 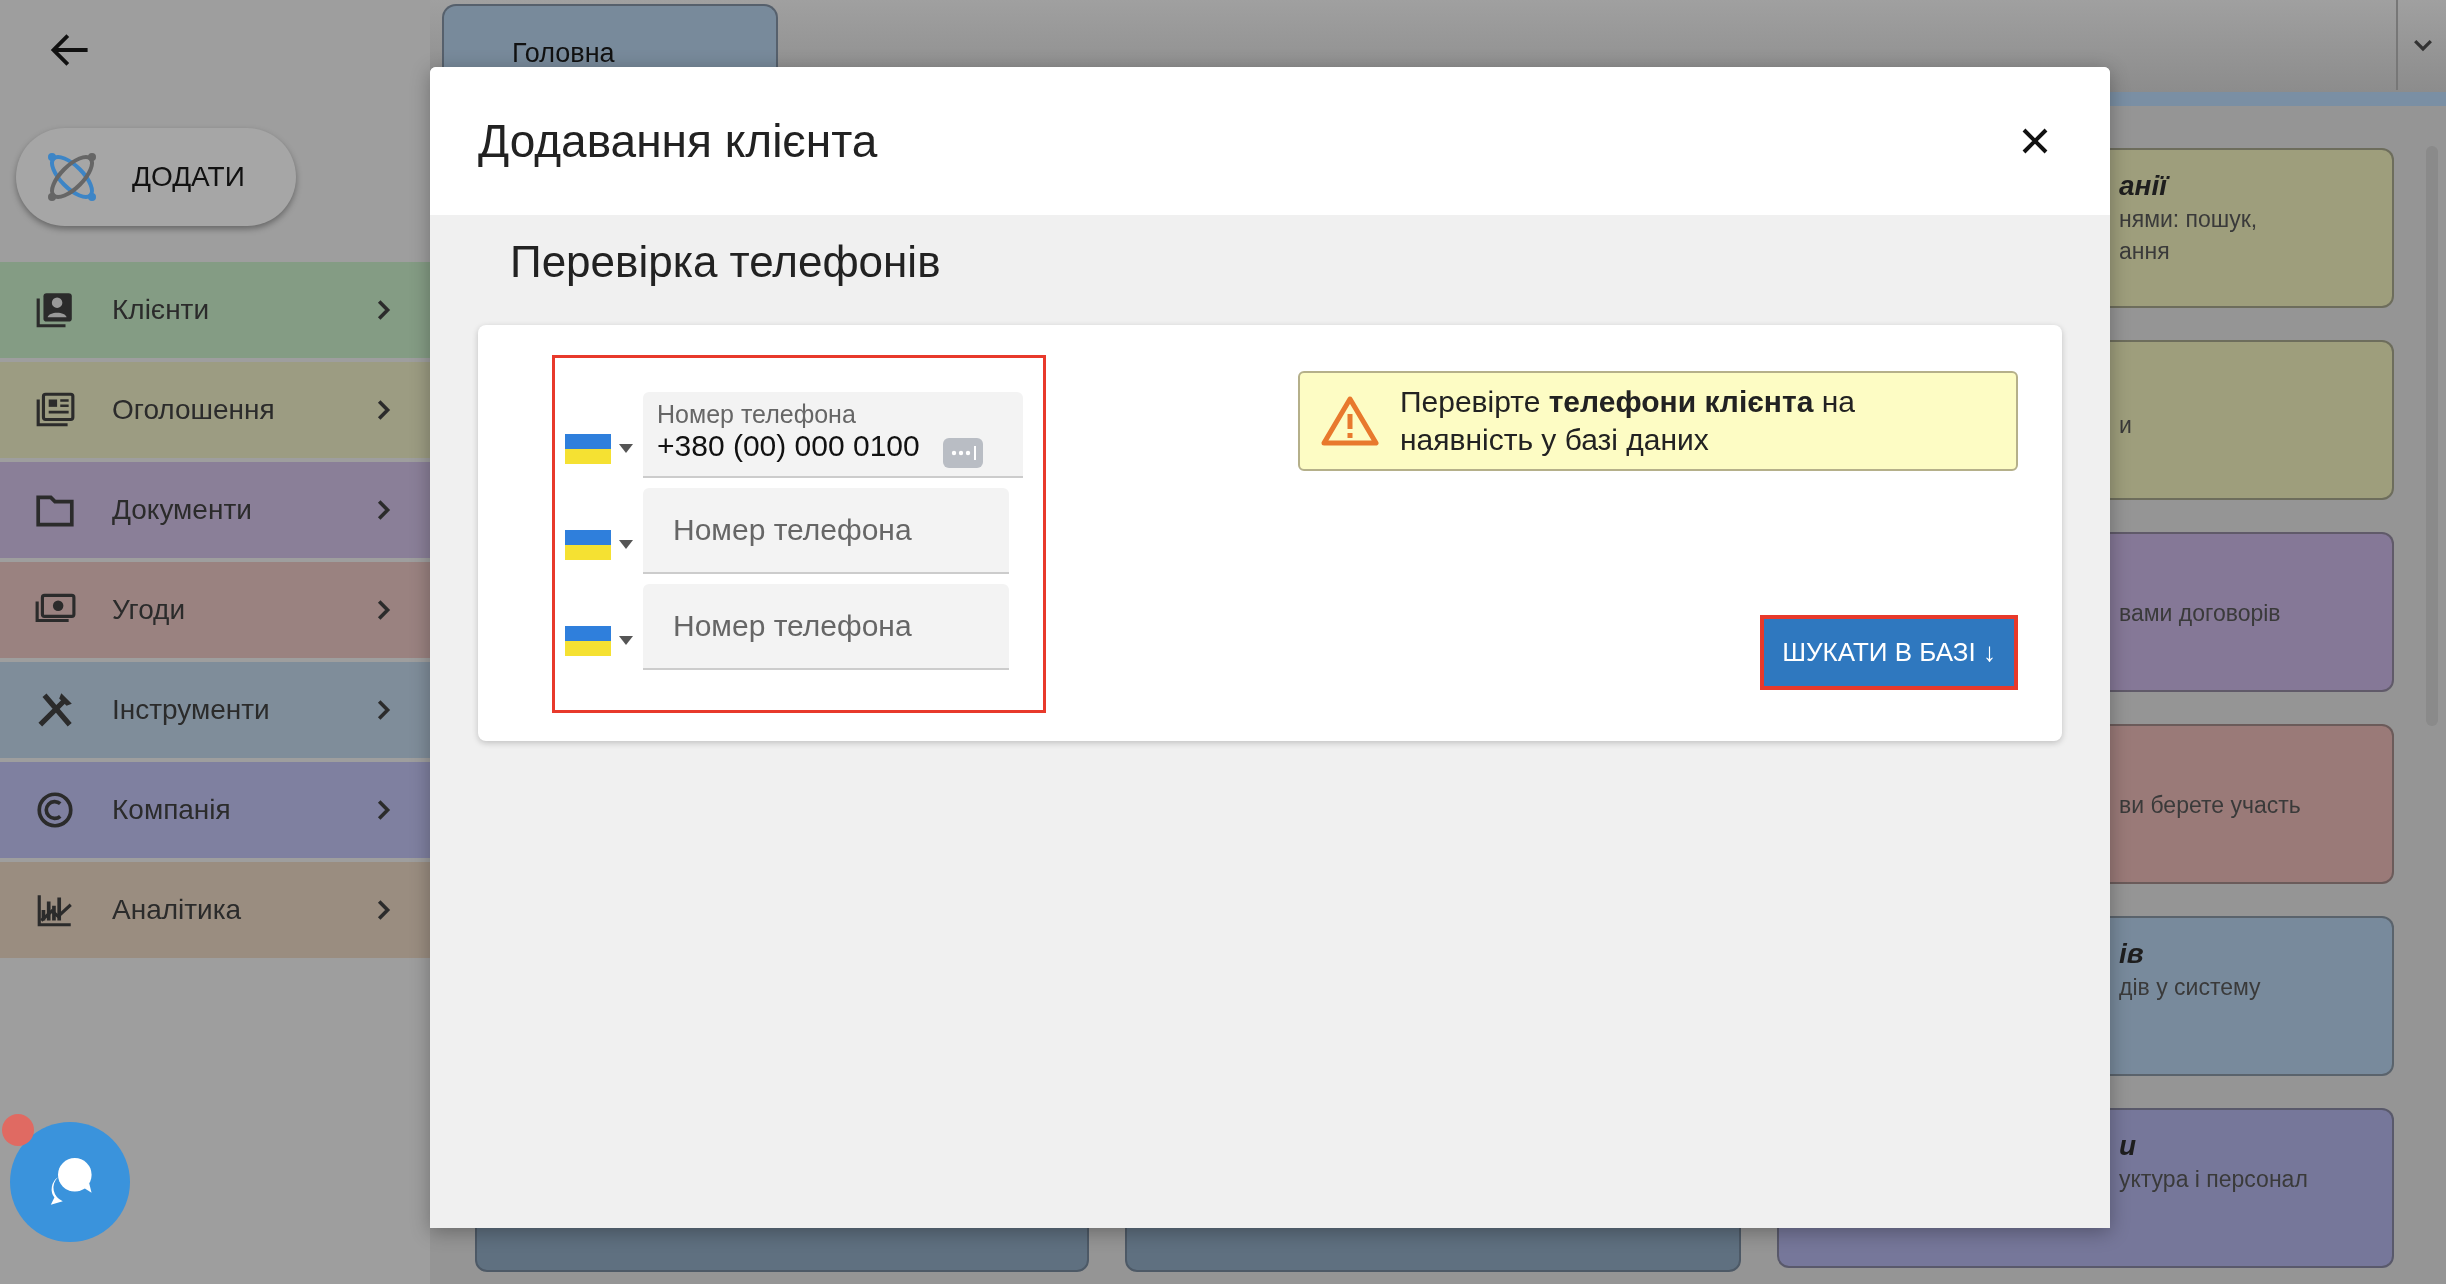 I want to click on card-title: анії, so click(x=2145, y=186).